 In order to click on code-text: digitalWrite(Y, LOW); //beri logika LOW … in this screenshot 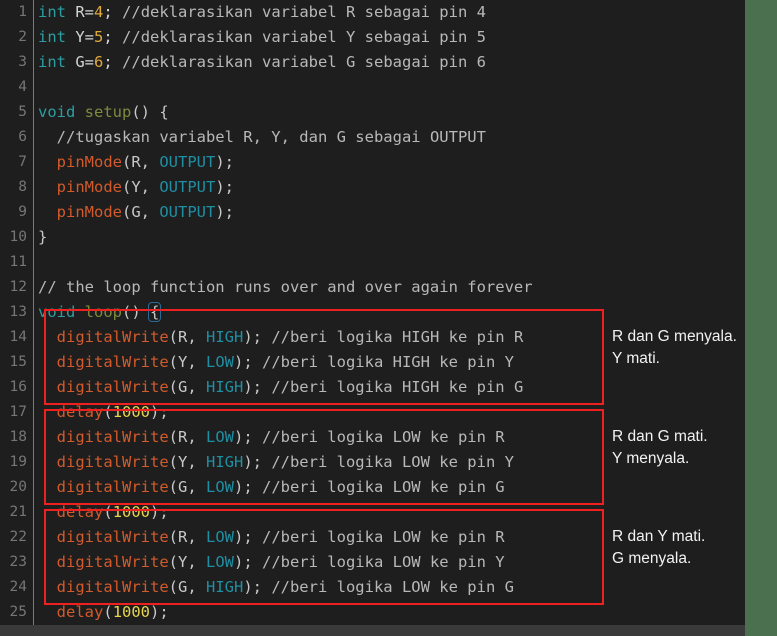, I will do `click(271, 562)`.